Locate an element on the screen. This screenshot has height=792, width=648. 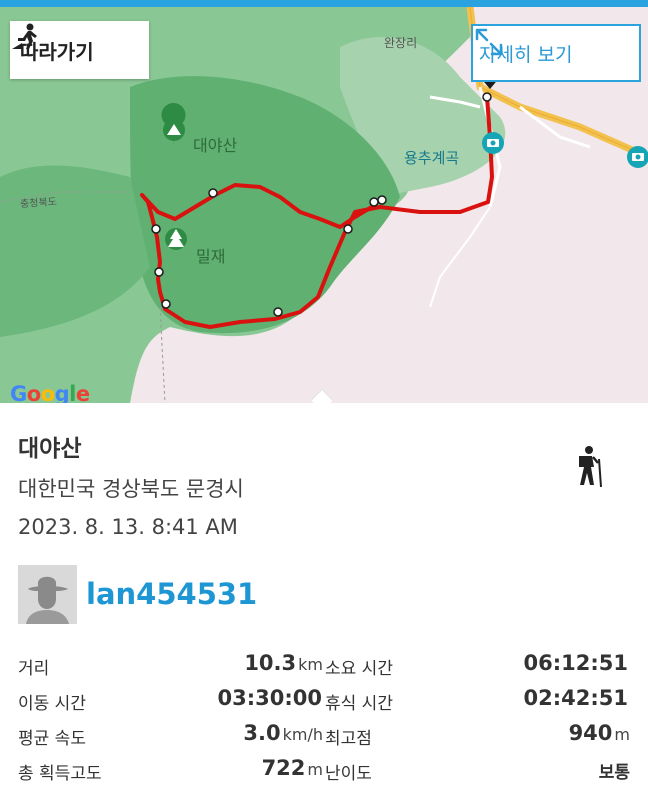
track-title: 대야산 is located at coordinates (50, 449).